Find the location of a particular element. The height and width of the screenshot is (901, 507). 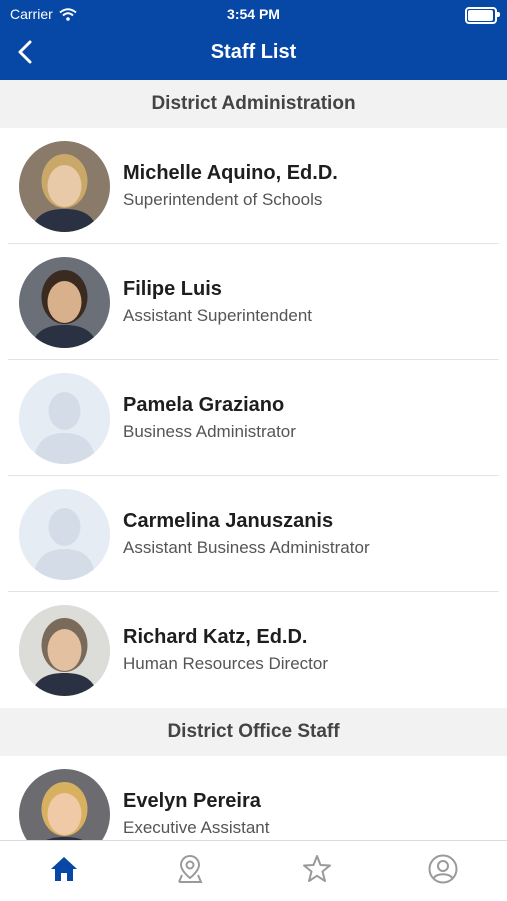

page-title: Staff List is located at coordinates (253, 52).